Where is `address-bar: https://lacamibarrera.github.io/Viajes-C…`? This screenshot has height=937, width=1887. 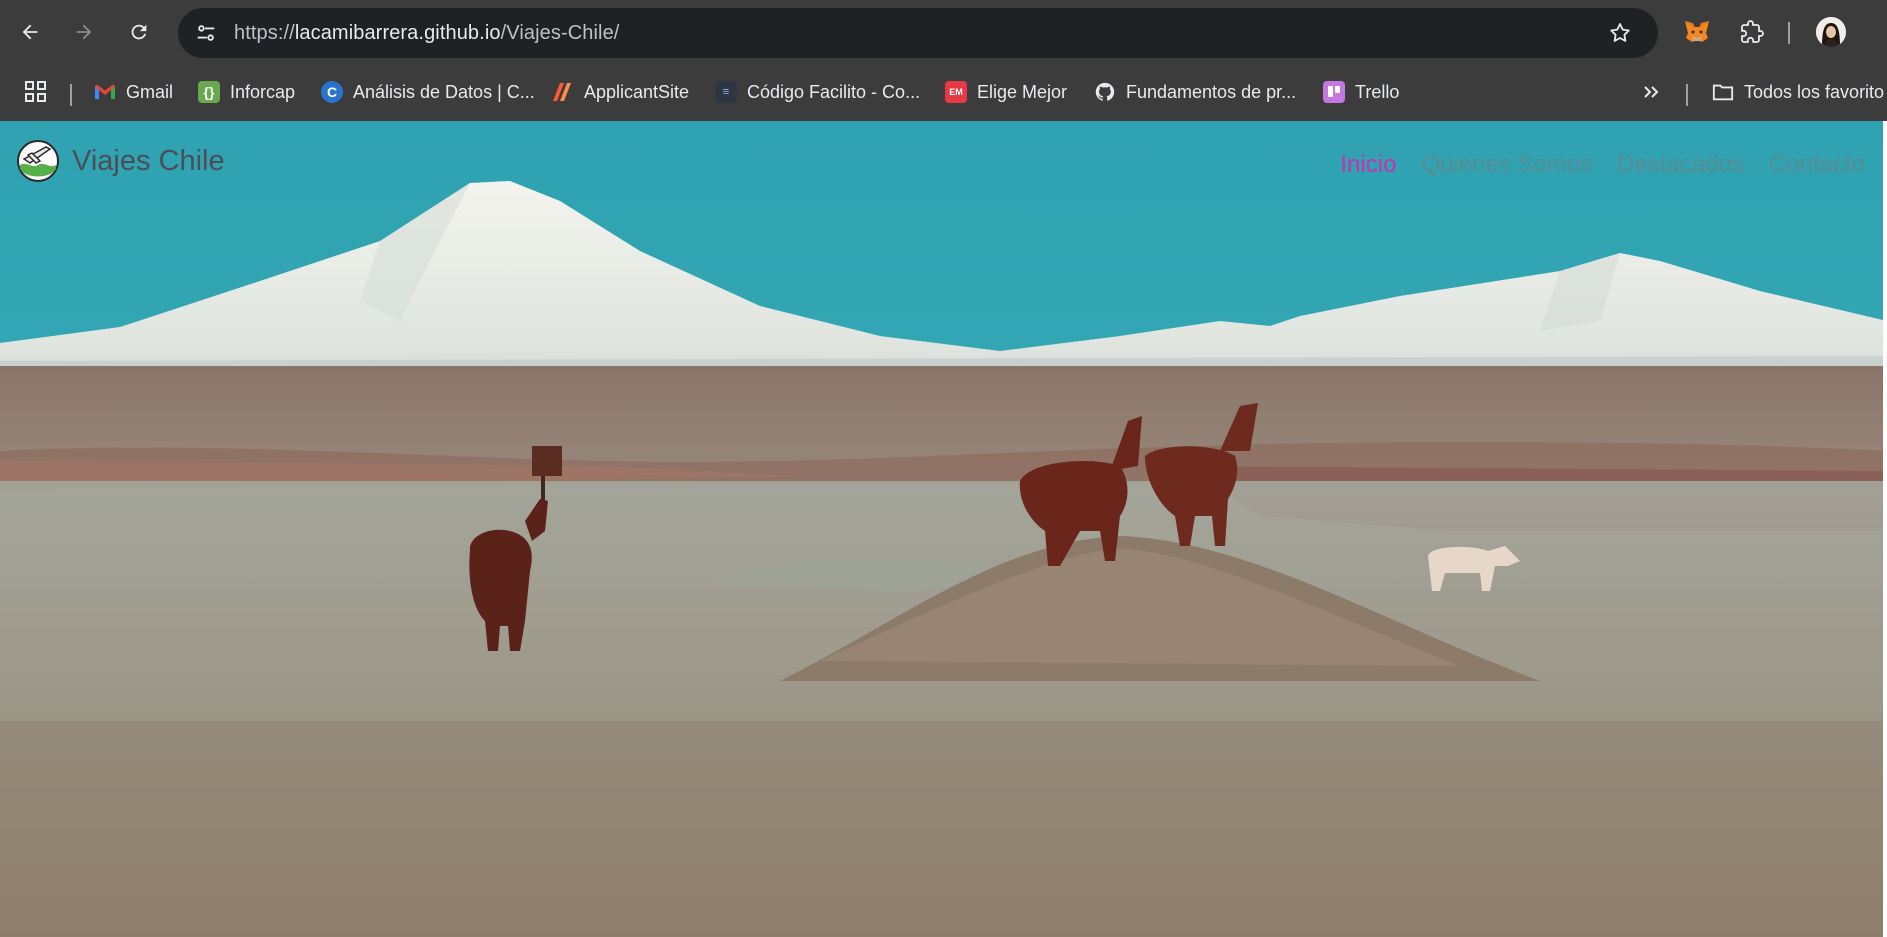 address-bar: https://lacamibarrera.github.io/Viajes-C… is located at coordinates (918, 33).